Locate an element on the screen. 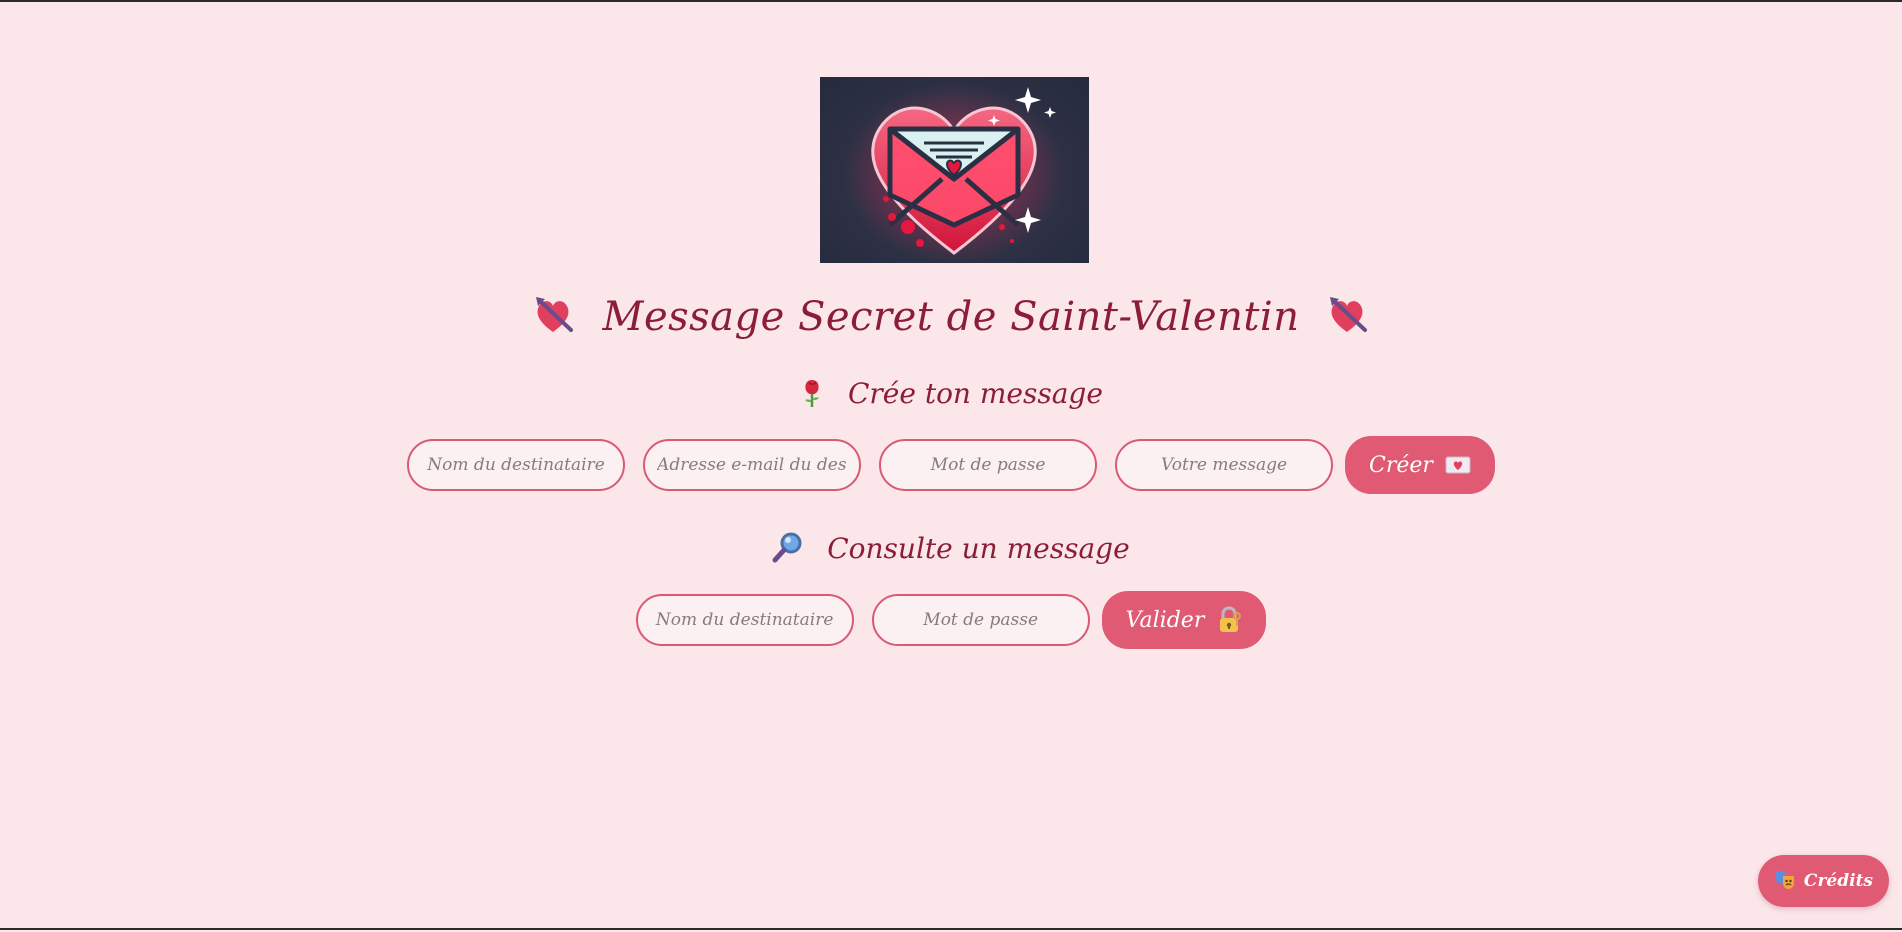  page-title-row: Message Secret de Saint-Valentin is located at coordinates (951, 320).